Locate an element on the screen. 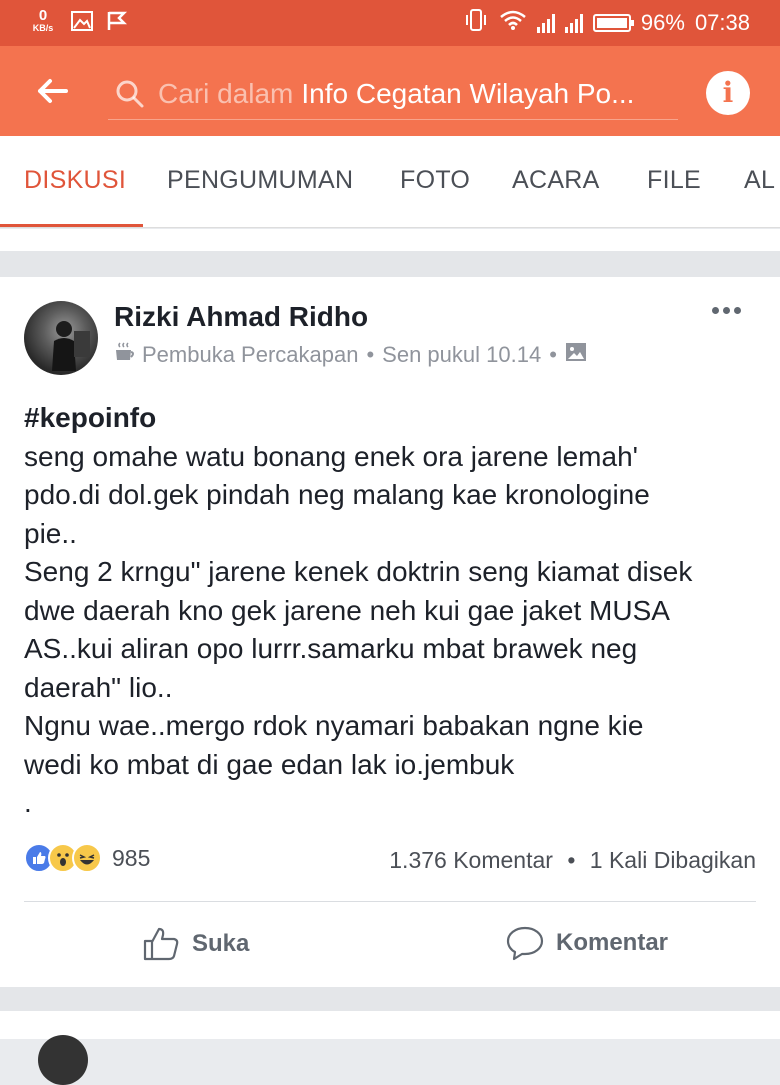  comment-button: Komentar is located at coordinates (587, 943).